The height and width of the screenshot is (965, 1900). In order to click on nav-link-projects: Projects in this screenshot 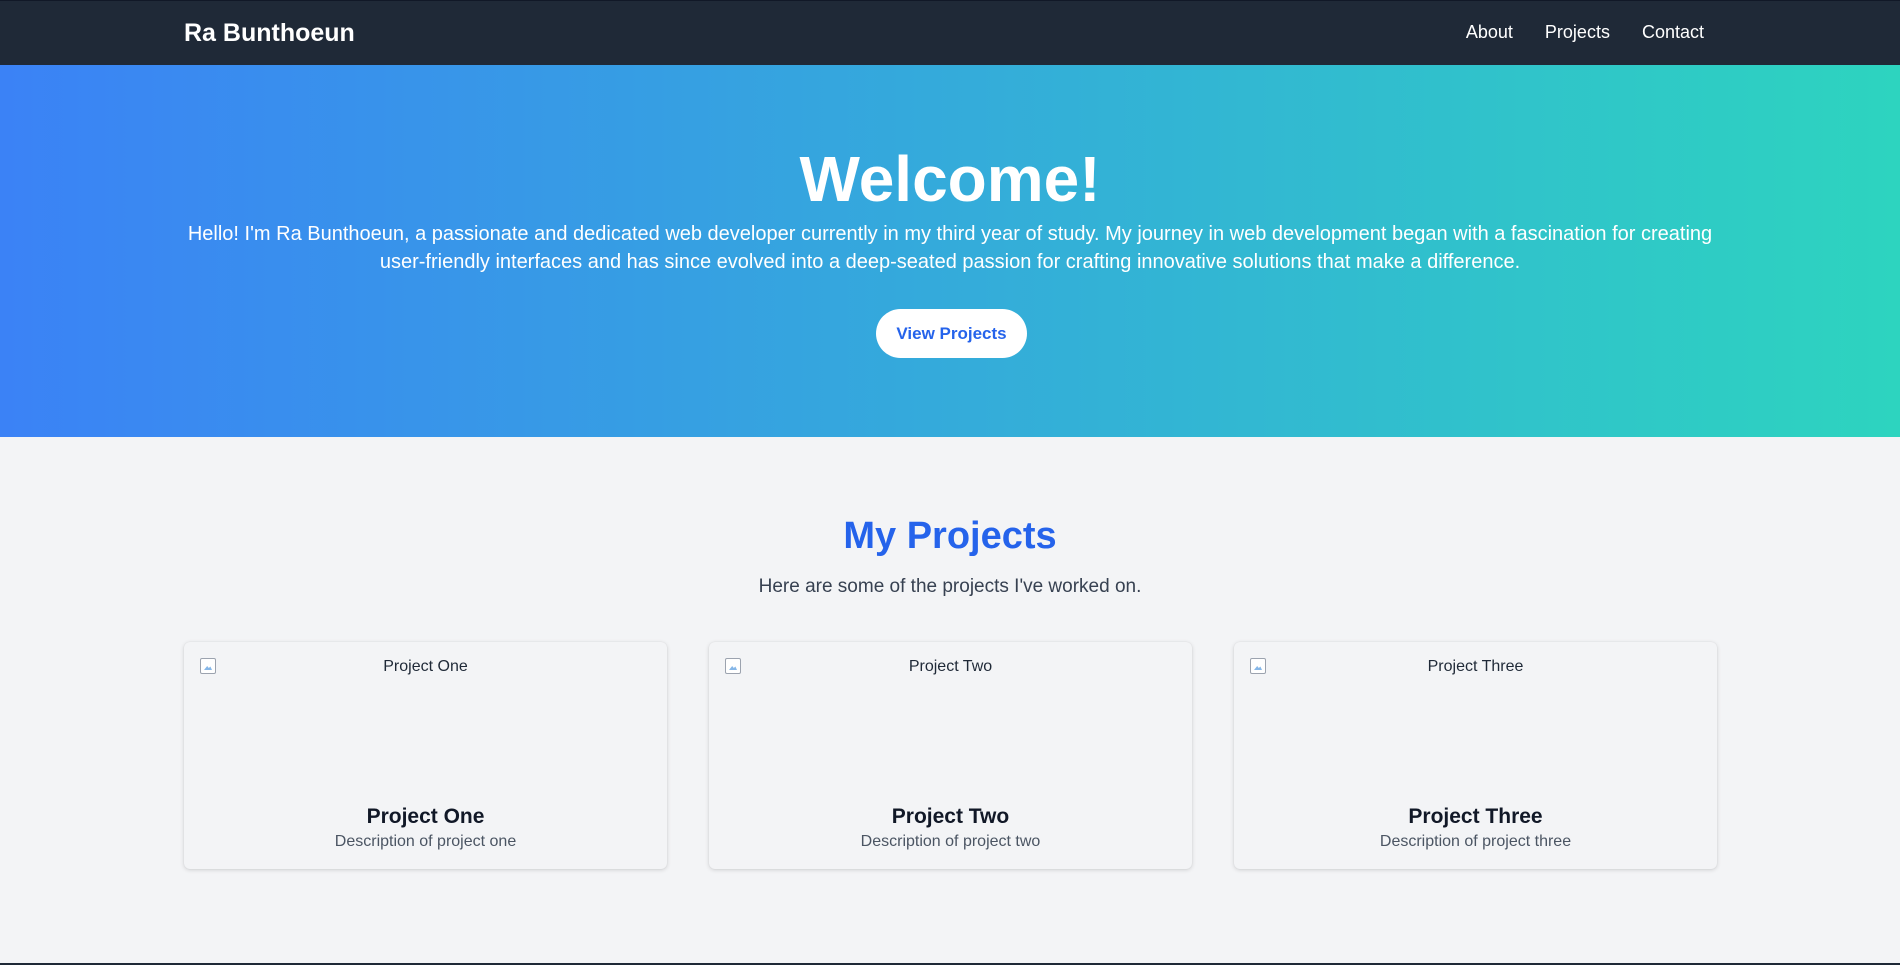, I will do `click(1577, 32)`.